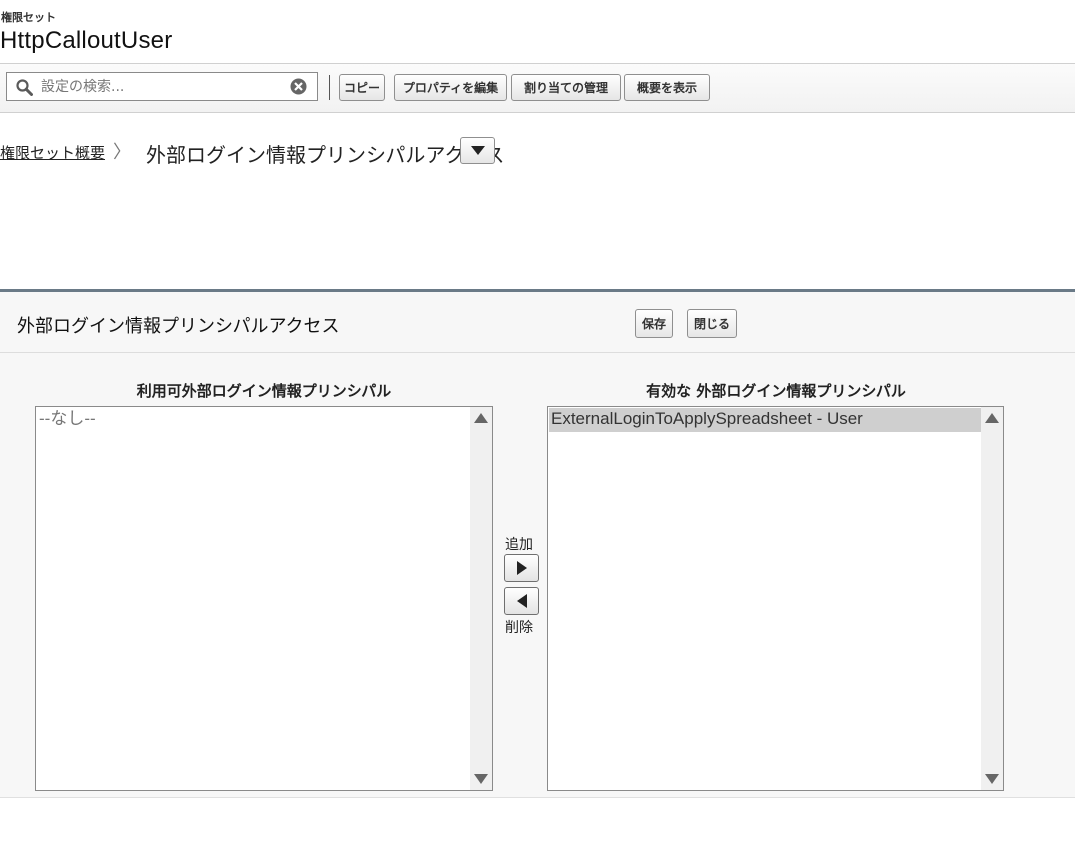  What do you see at coordinates (325, 155) in the screenshot?
I see `breadcrumb-current: 外部ログイン情報プリンシパルアクセス` at bounding box center [325, 155].